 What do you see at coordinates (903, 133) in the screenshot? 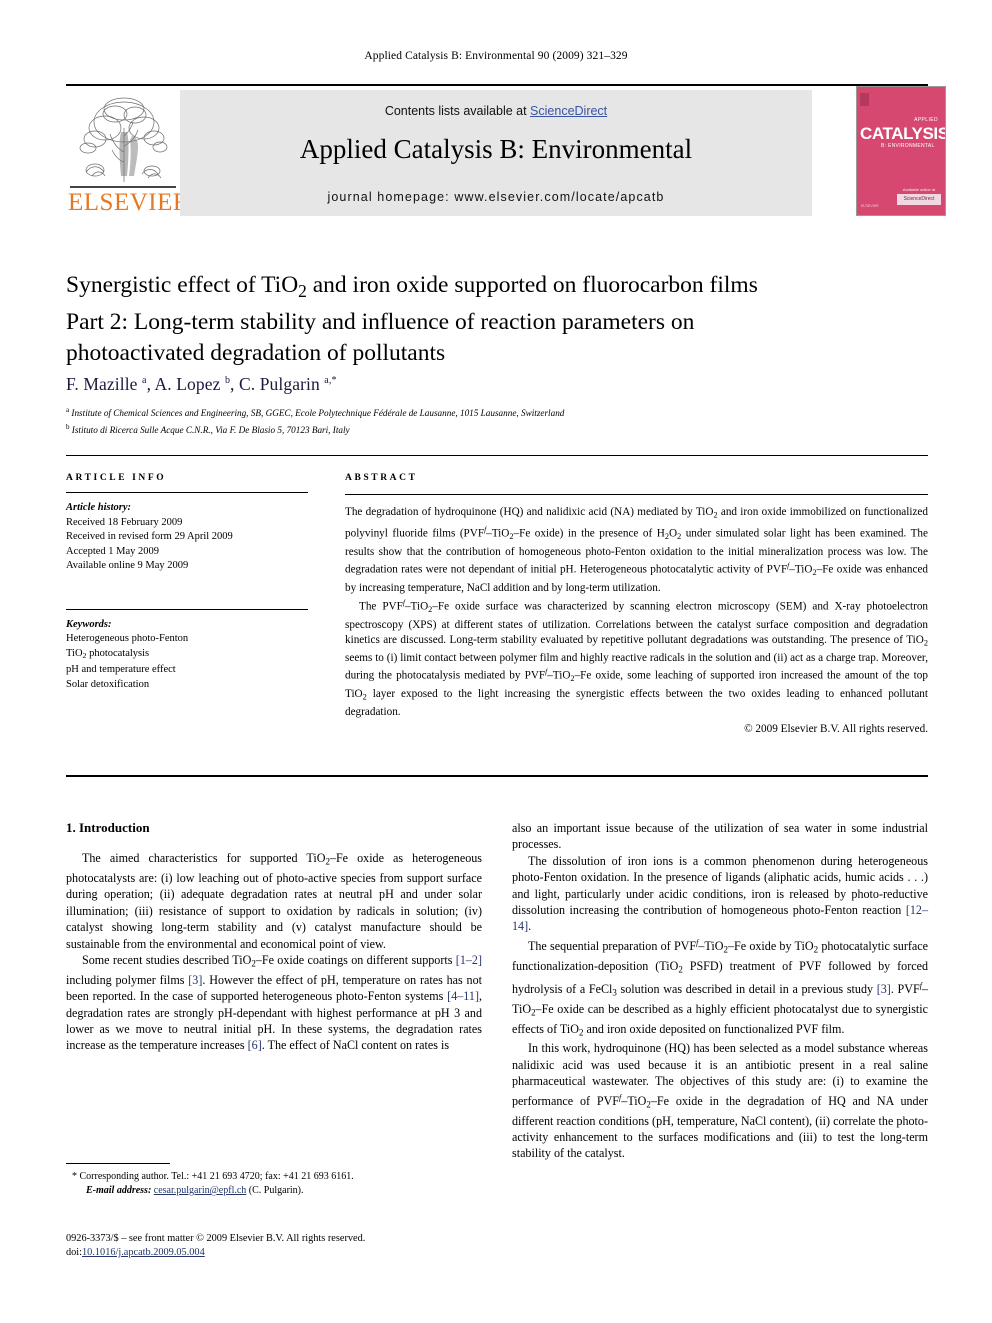
I see `cover-catalysis-label: CATALYSIS` at bounding box center [903, 133].